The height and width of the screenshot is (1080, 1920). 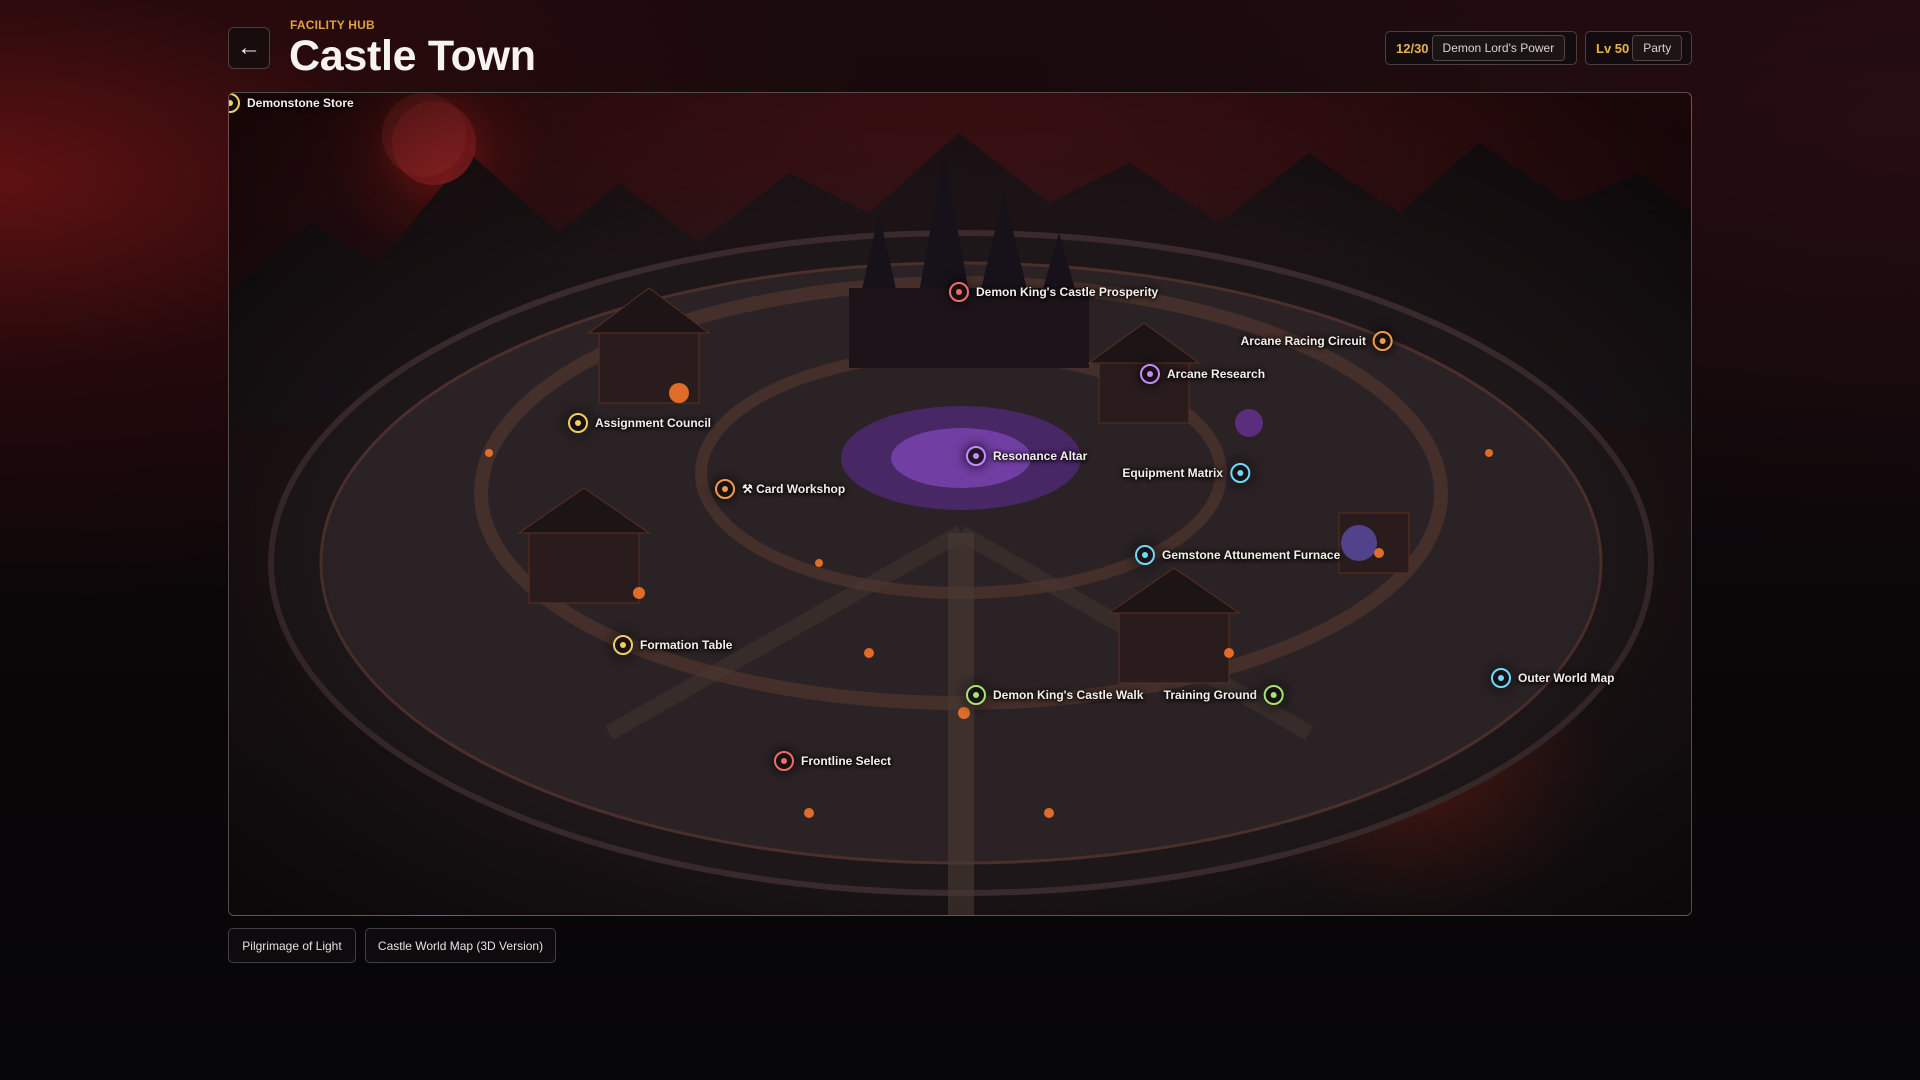 What do you see at coordinates (332, 25) in the screenshot?
I see `page-kicker: FACILITY HUB` at bounding box center [332, 25].